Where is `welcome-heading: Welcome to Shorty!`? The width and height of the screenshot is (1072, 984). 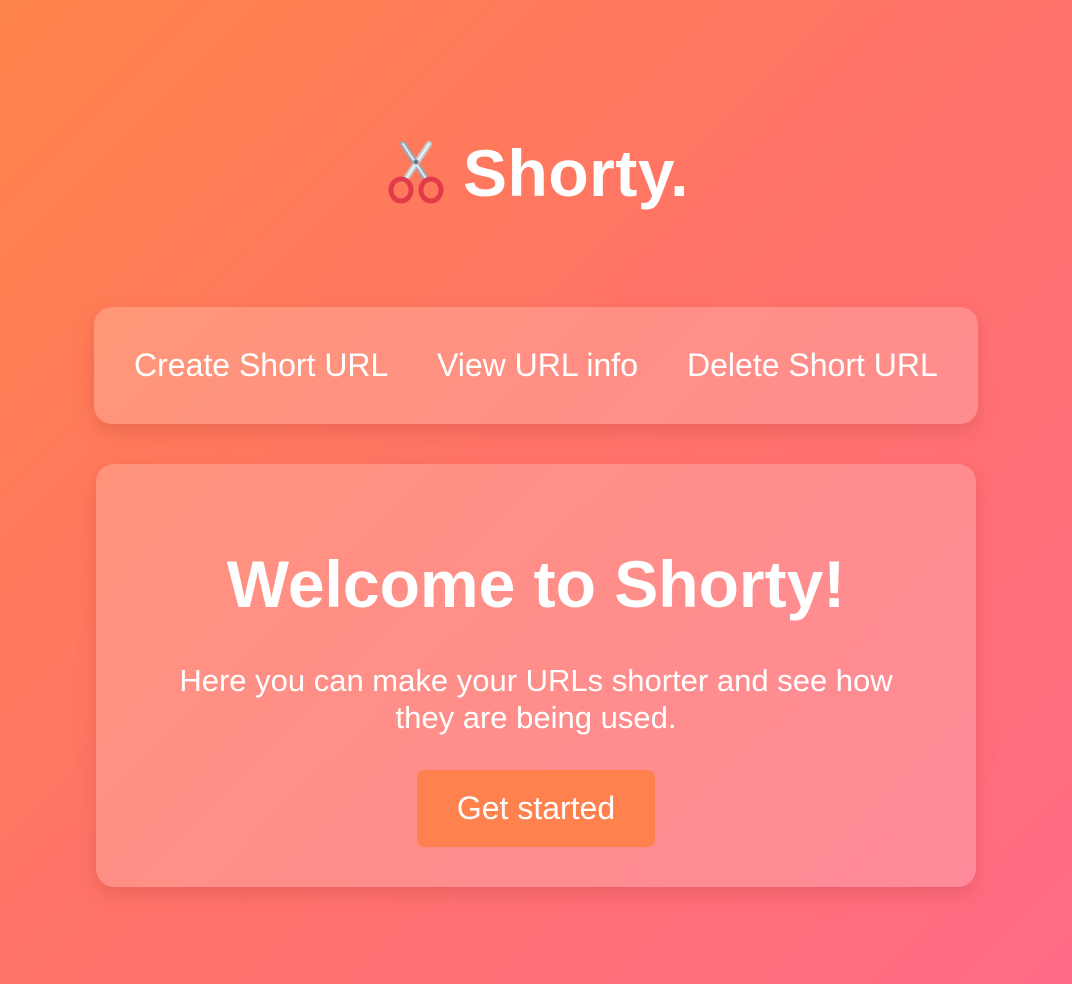
welcome-heading: Welcome to Shorty! is located at coordinates (536, 584).